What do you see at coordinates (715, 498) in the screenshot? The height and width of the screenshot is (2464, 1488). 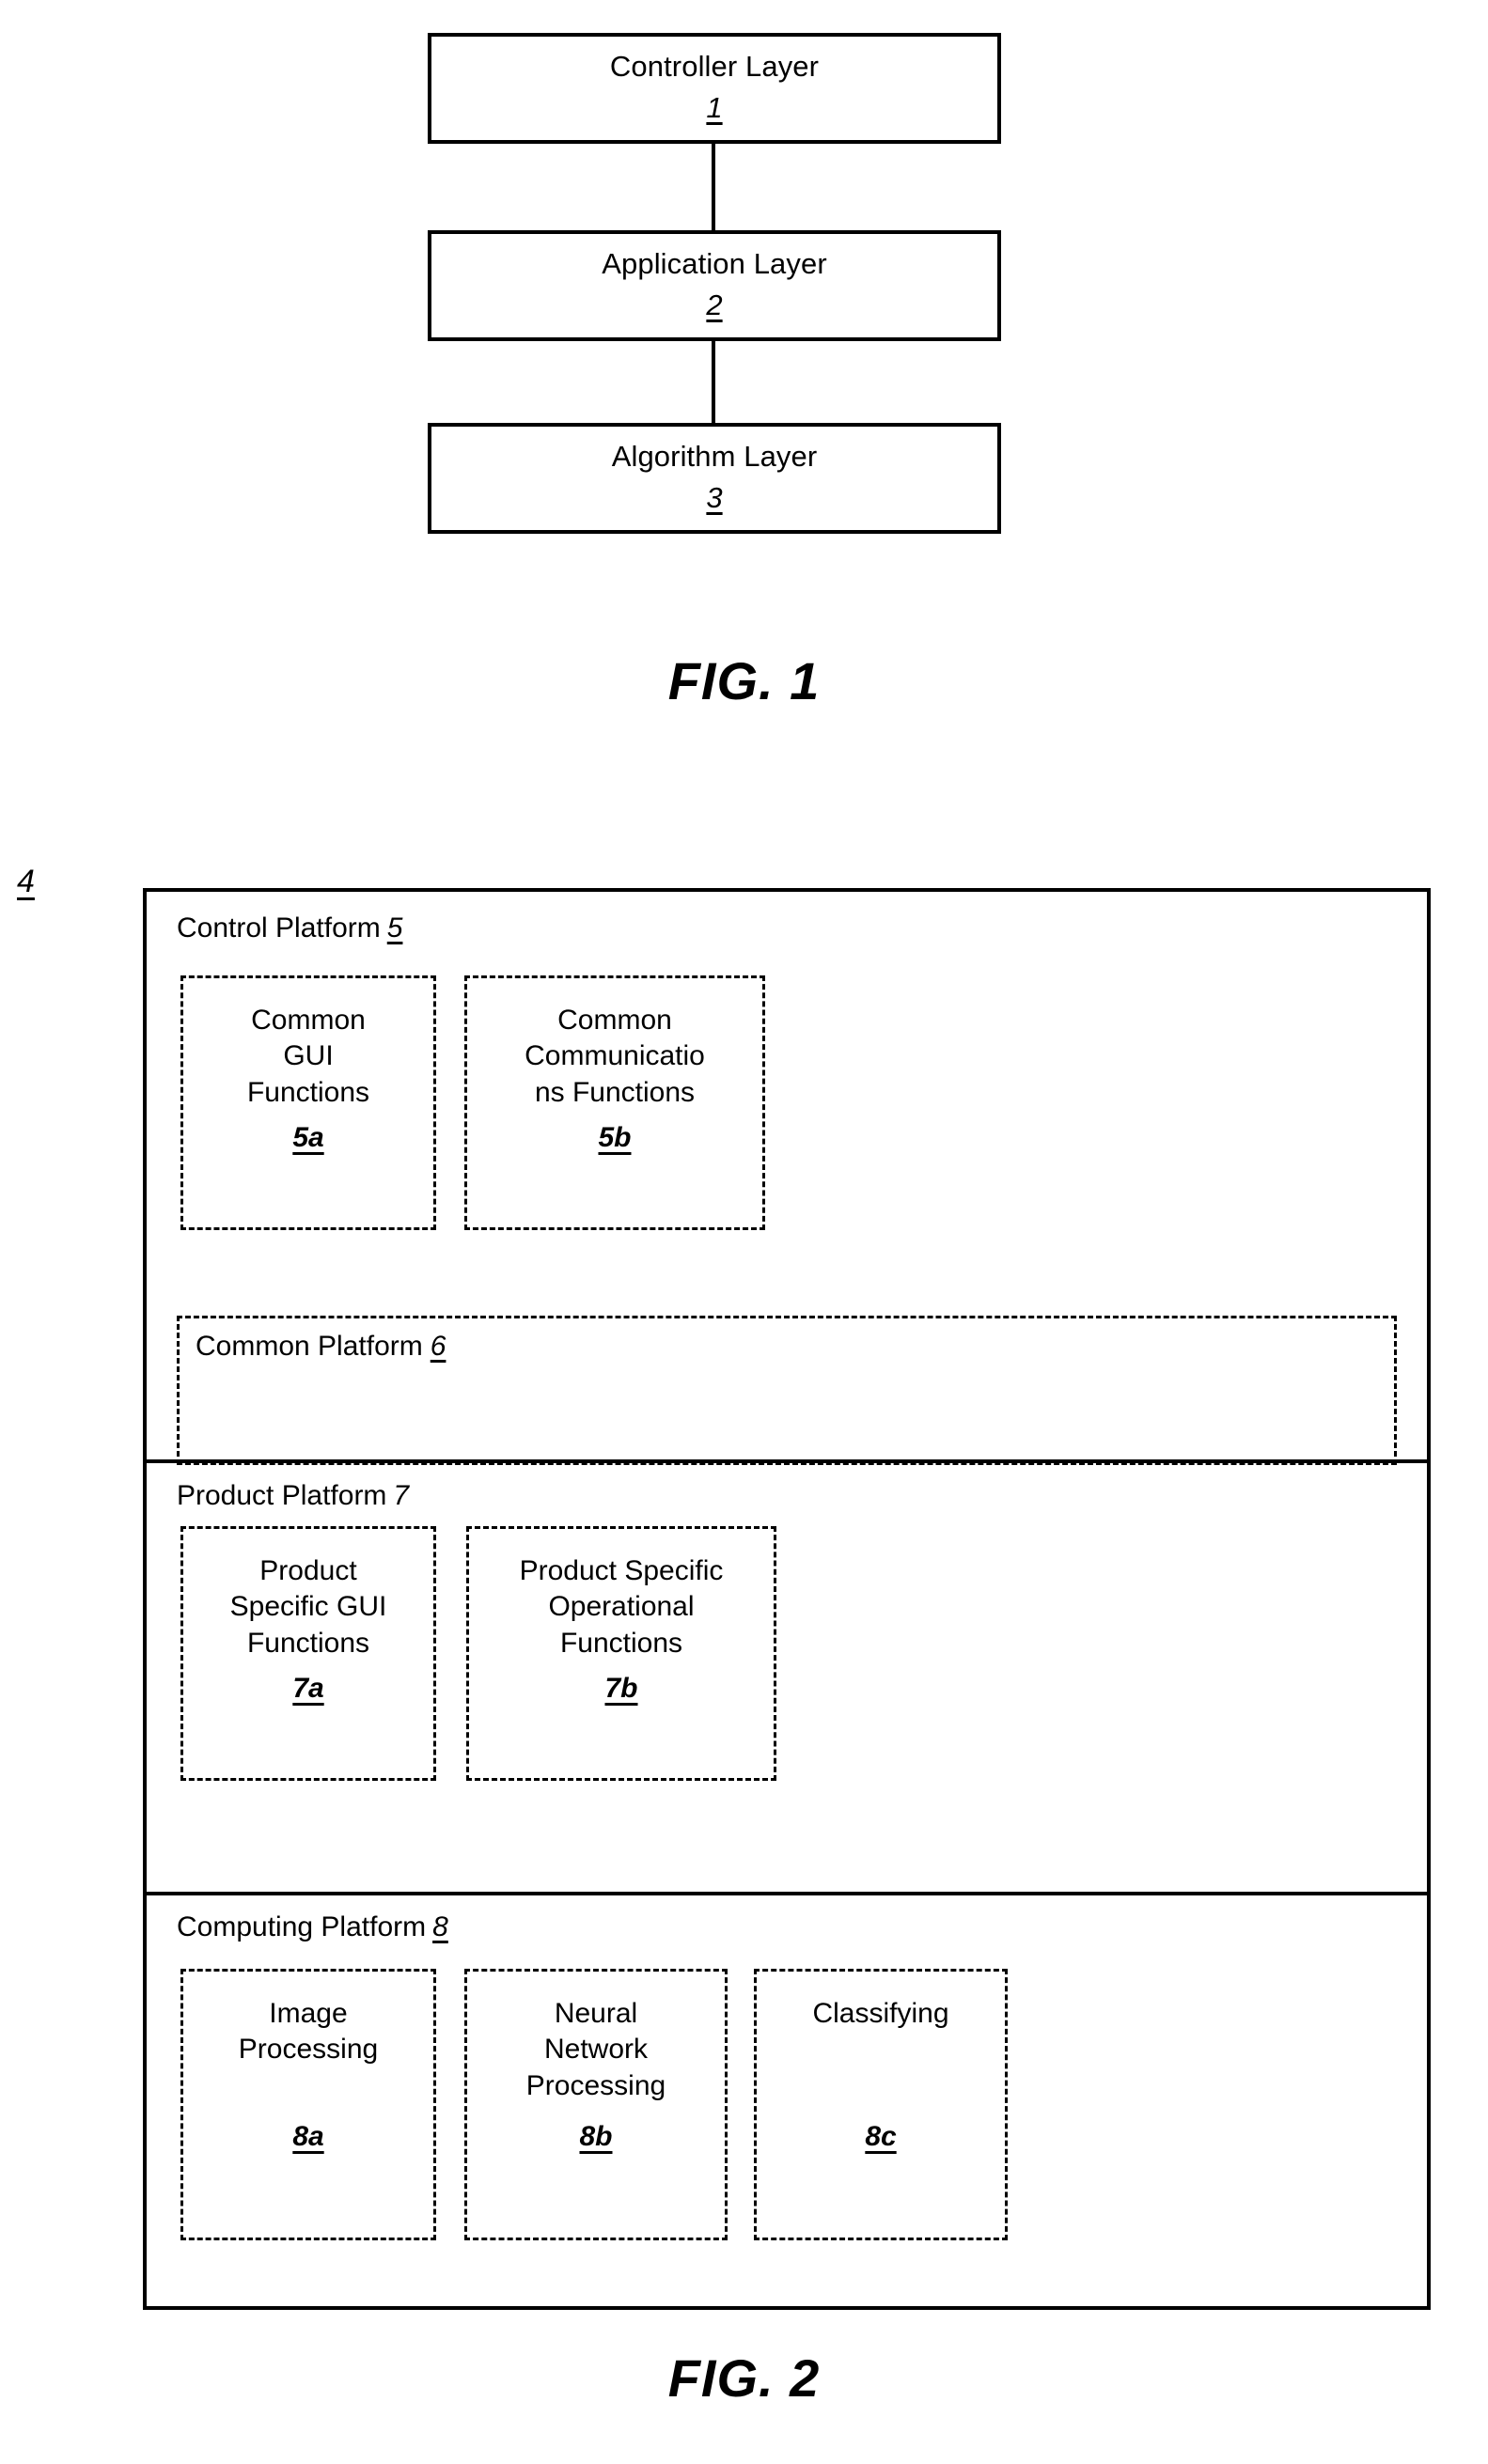 I see `algorithm-layer-refnum: 3` at bounding box center [715, 498].